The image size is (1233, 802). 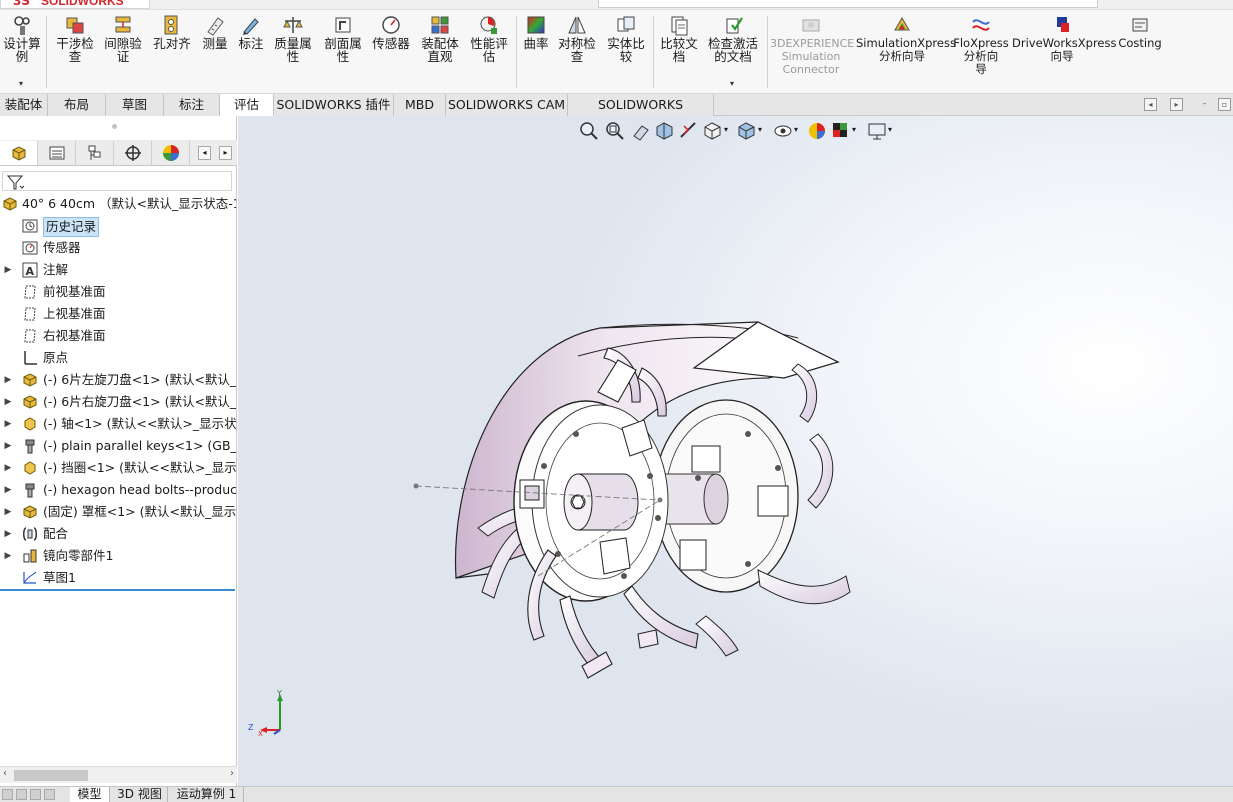 What do you see at coordinates (204, 153) in the screenshot?
I see `tab-scroll-left-icon: ◂` at bounding box center [204, 153].